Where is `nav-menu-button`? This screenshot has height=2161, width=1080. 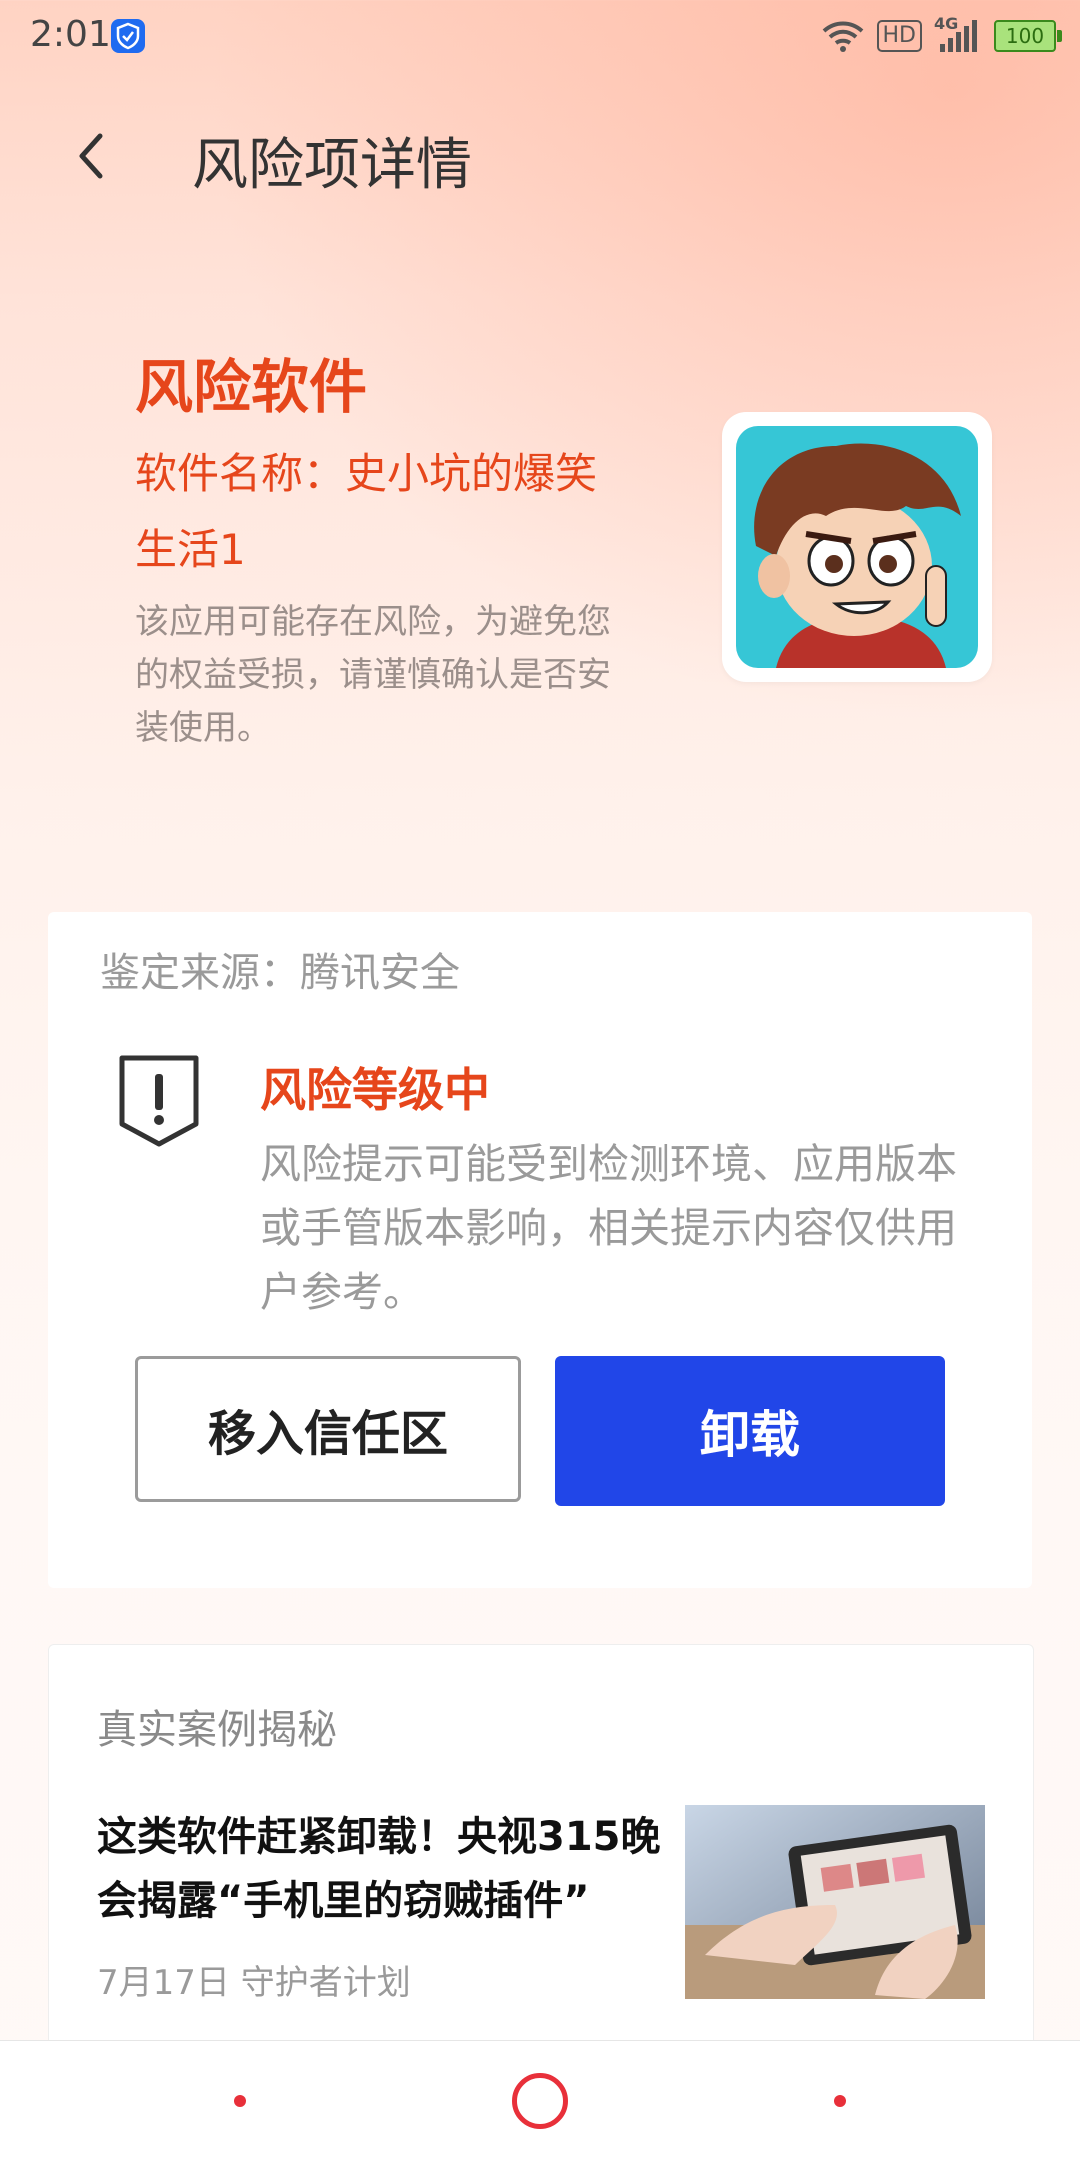
nav-menu-button is located at coordinates (240, 2101).